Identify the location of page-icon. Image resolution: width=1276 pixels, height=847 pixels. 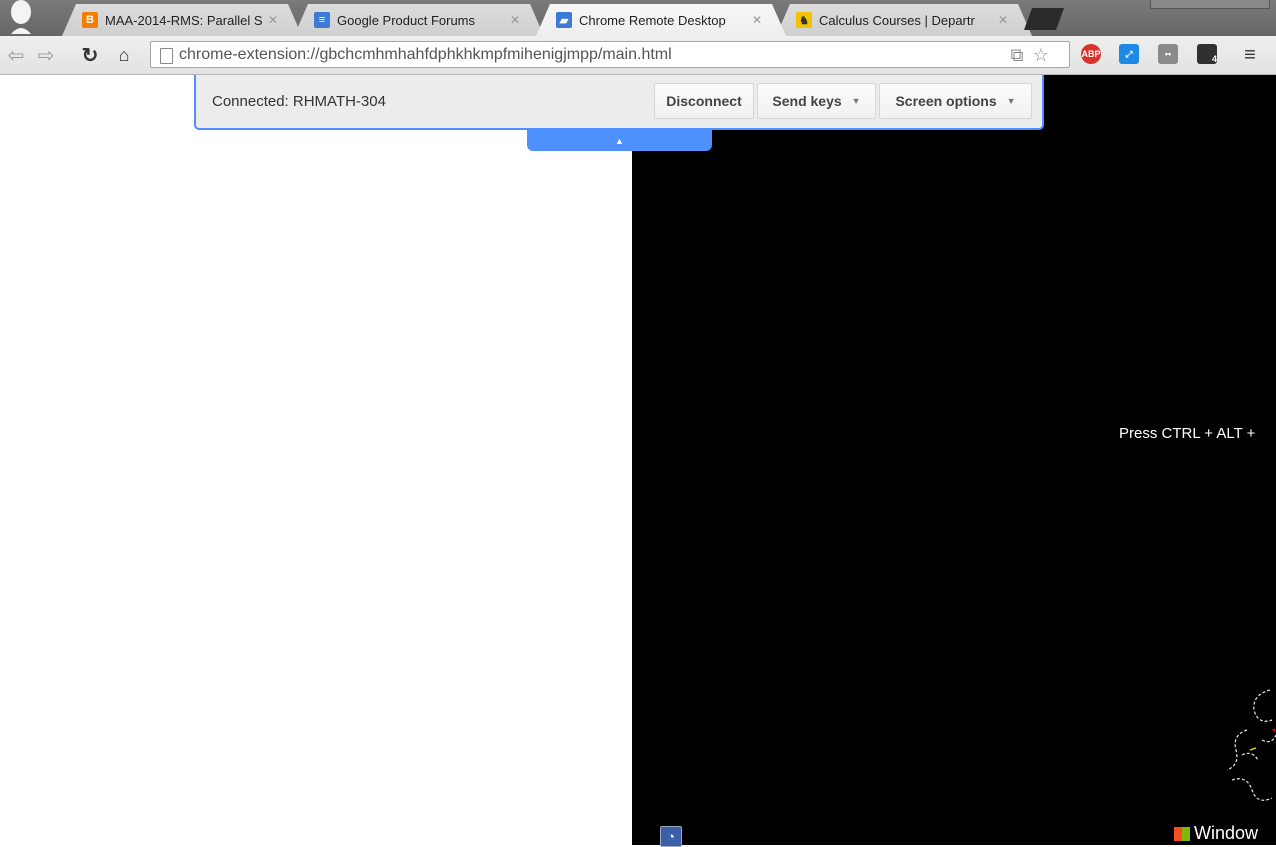
(166, 56).